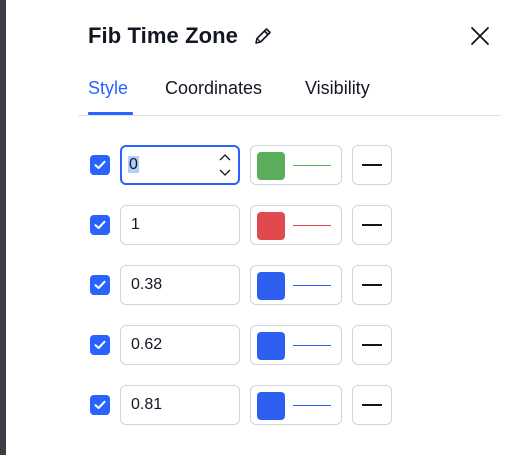 The height and width of the screenshot is (455, 511). Describe the element at coordinates (289, 115) in the screenshot. I see `tab-divider` at that location.